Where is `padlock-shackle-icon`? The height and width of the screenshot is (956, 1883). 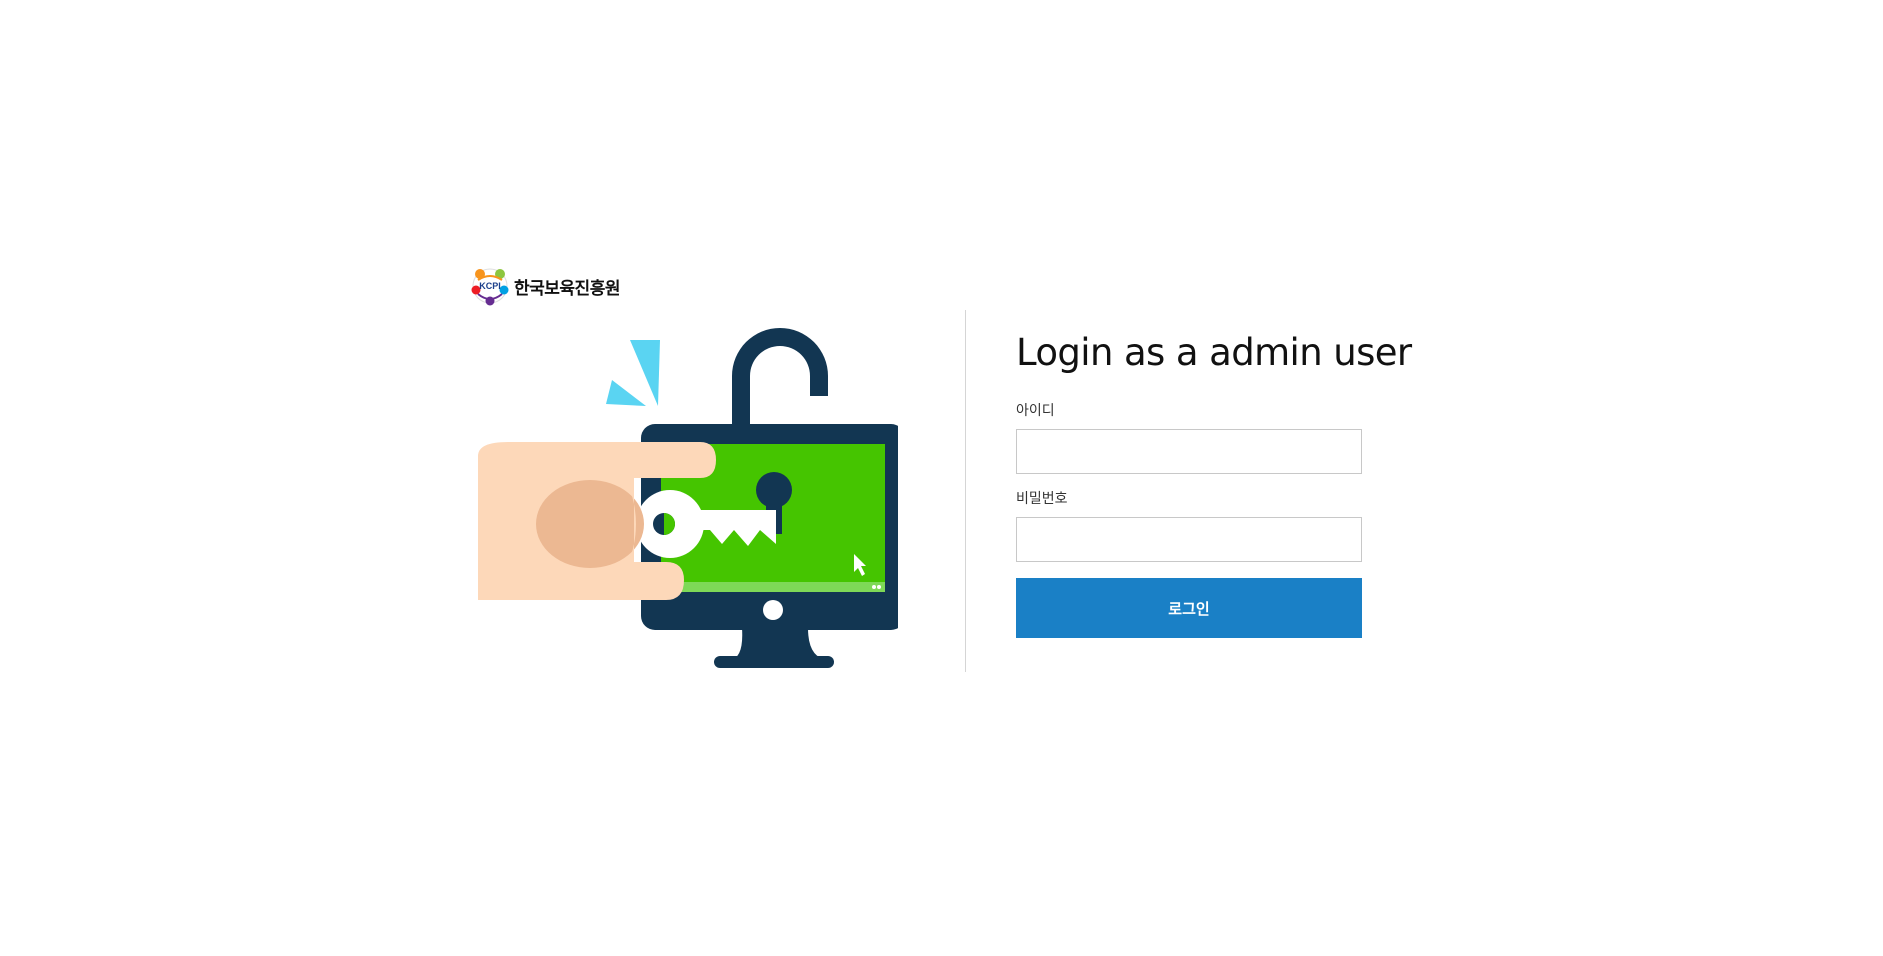
padlock-shackle-icon is located at coordinates (780, 383).